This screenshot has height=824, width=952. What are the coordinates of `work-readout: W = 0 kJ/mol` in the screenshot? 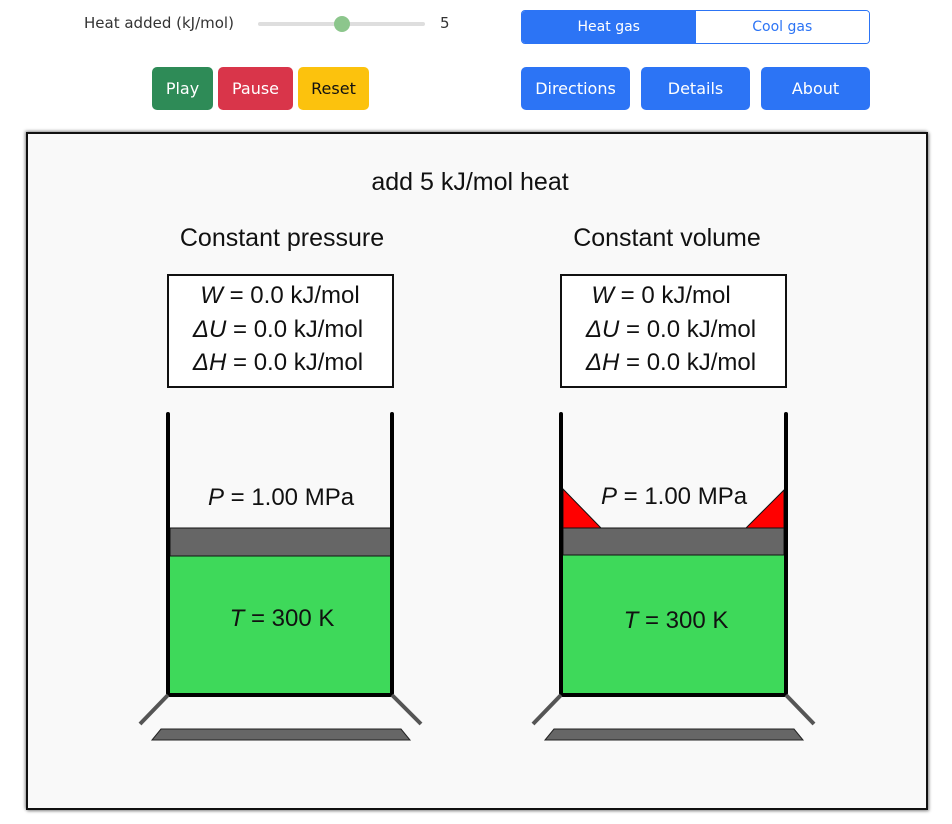 It's located at (660, 295).